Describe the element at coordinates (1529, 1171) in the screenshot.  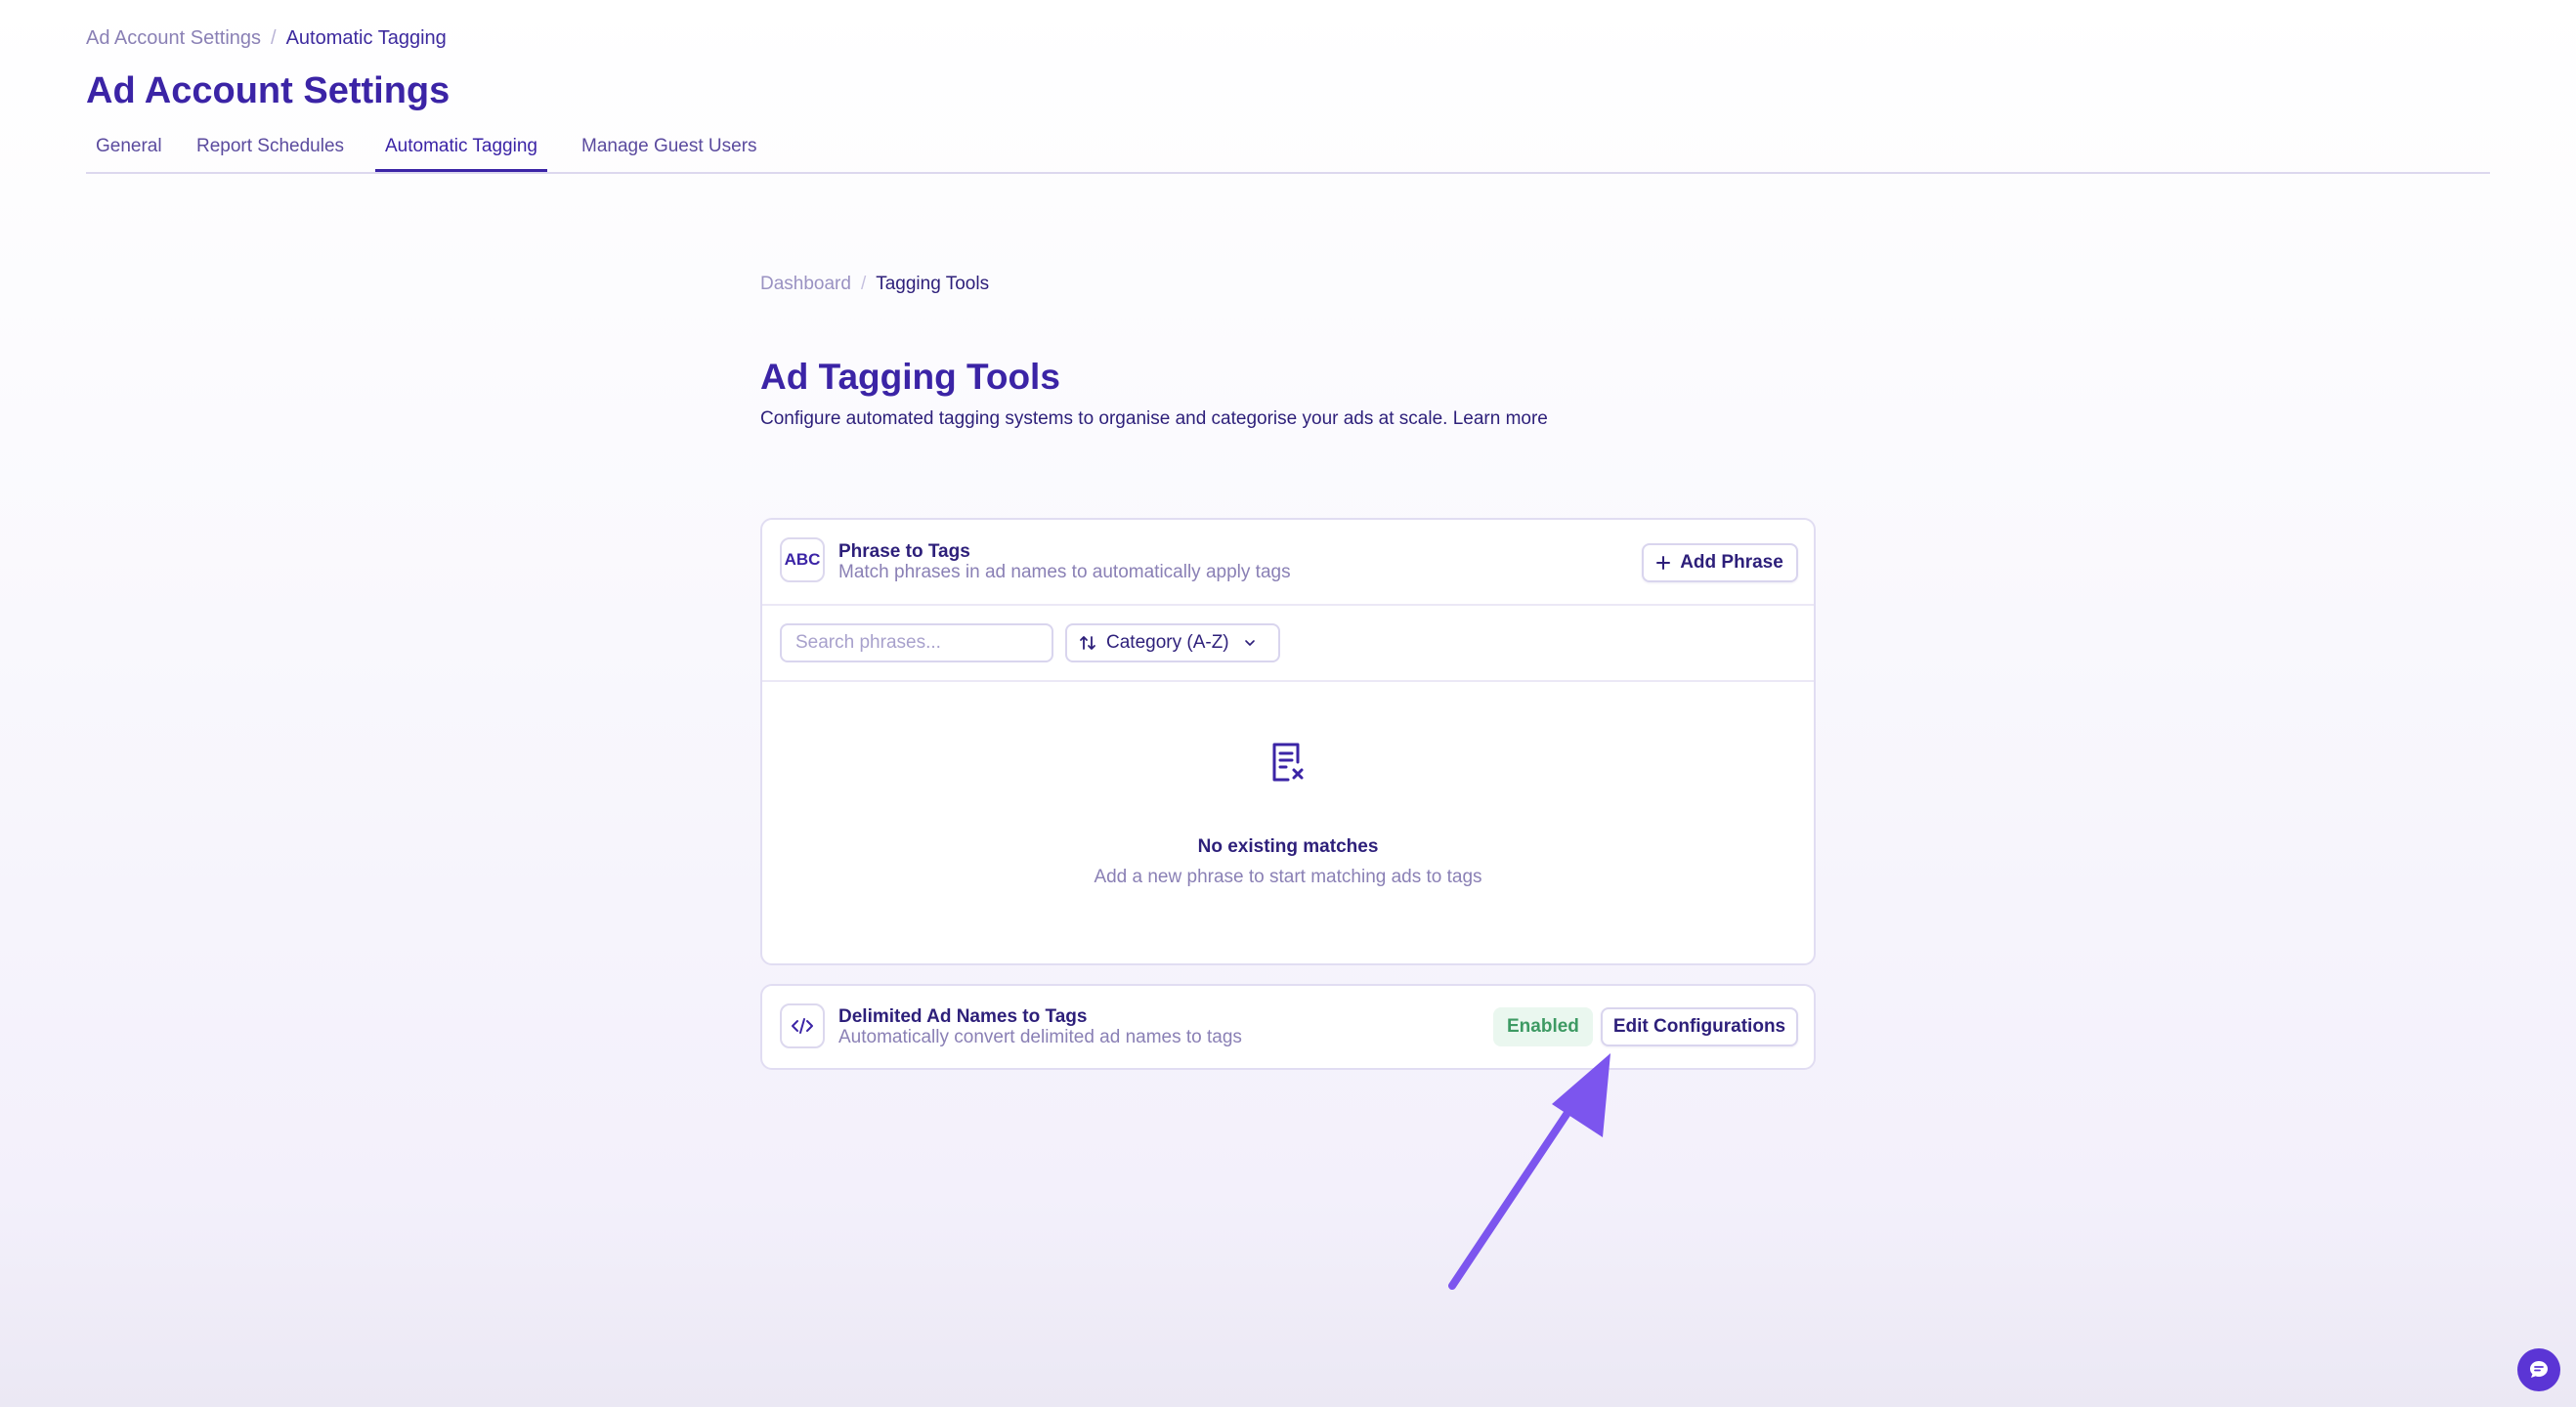
I see `annotation-arrow-icon` at that location.